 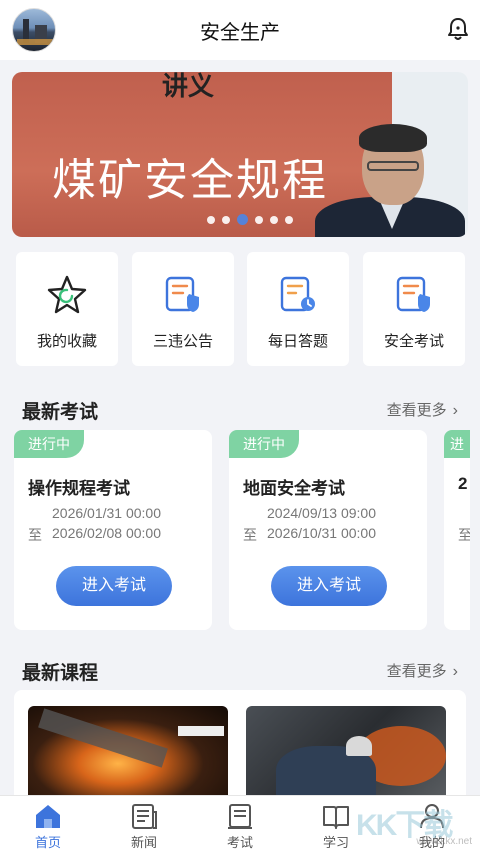 I want to click on book-icon, so click(x=336, y=817).